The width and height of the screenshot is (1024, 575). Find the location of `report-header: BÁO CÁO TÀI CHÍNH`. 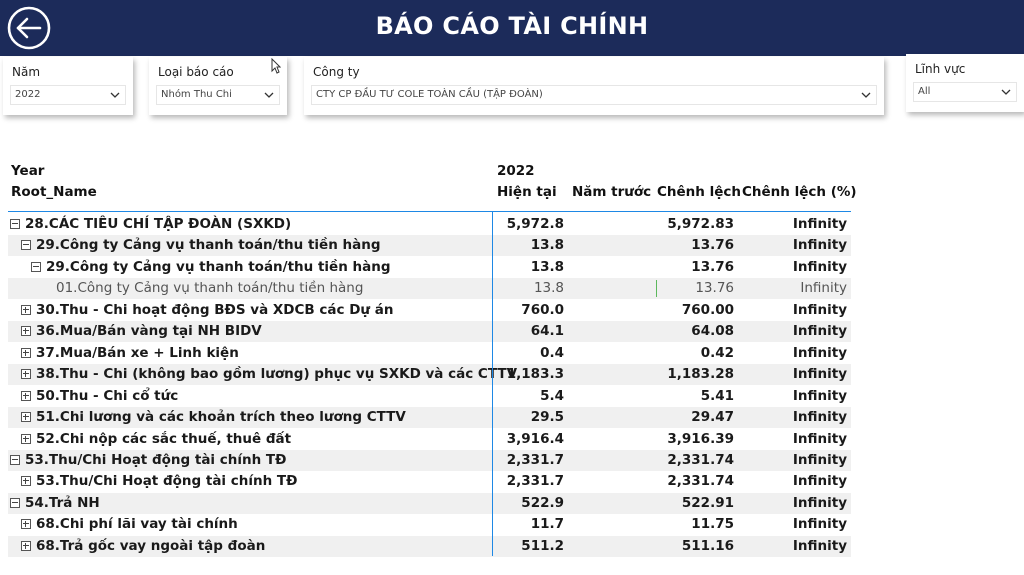

report-header: BÁO CÁO TÀI CHÍNH is located at coordinates (512, 28).